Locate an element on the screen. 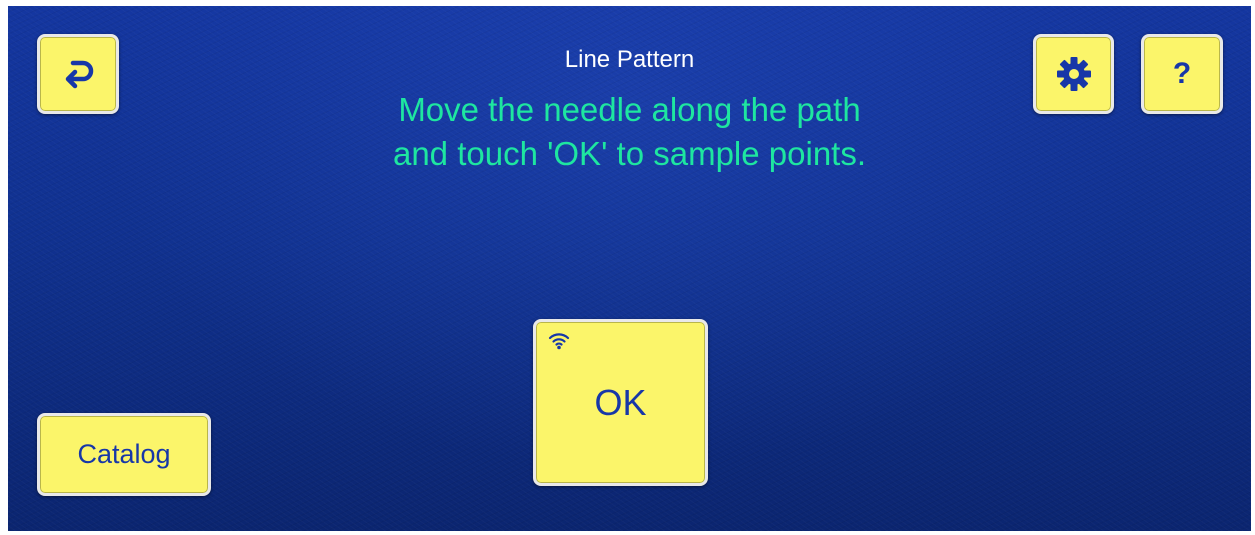  settings-button is located at coordinates (1073, 74).